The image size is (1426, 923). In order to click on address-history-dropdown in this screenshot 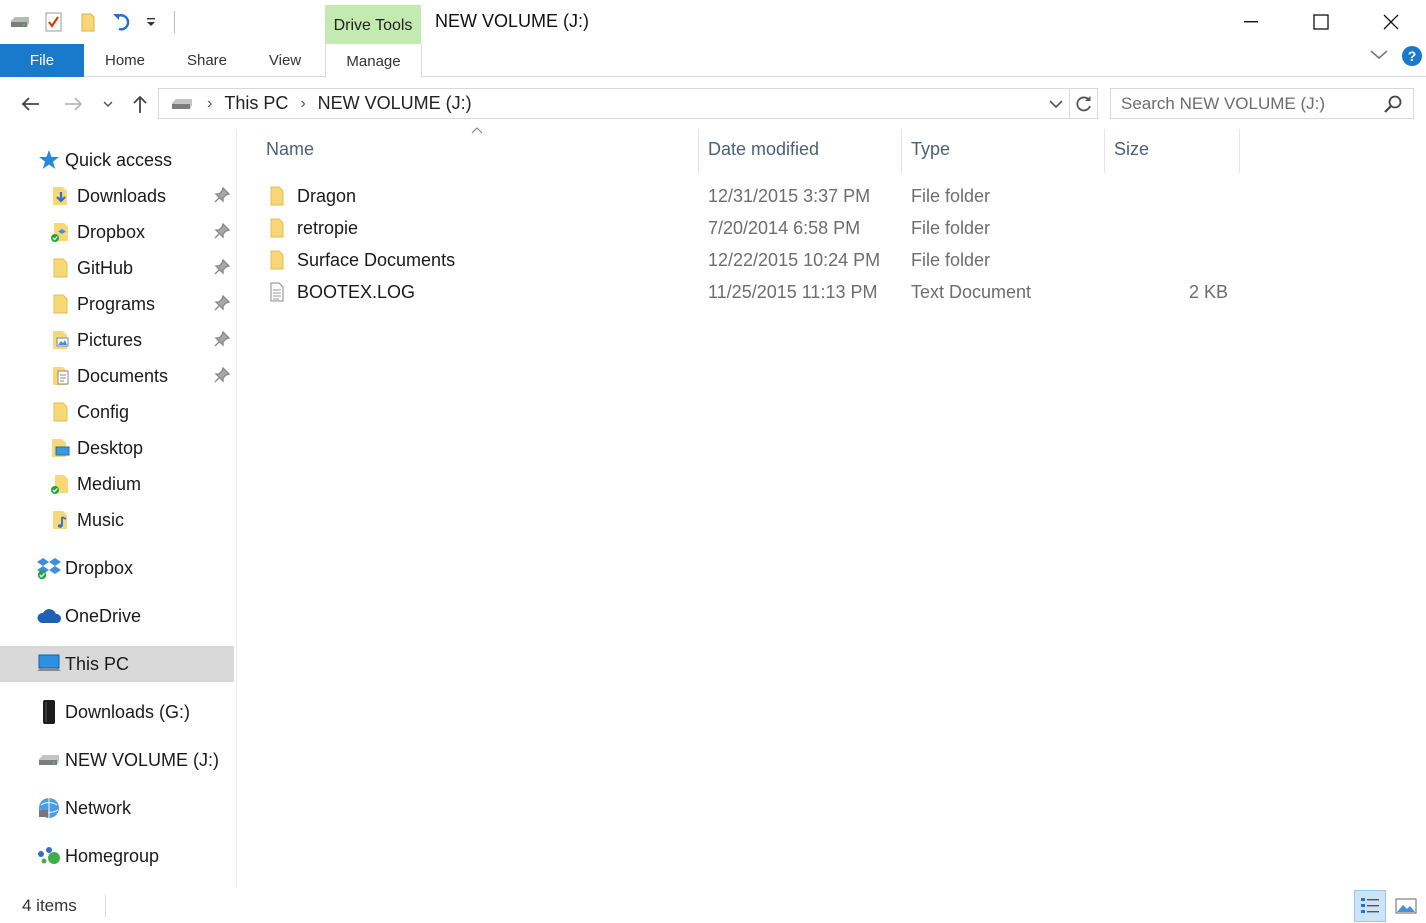, I will do `click(1056, 103)`.